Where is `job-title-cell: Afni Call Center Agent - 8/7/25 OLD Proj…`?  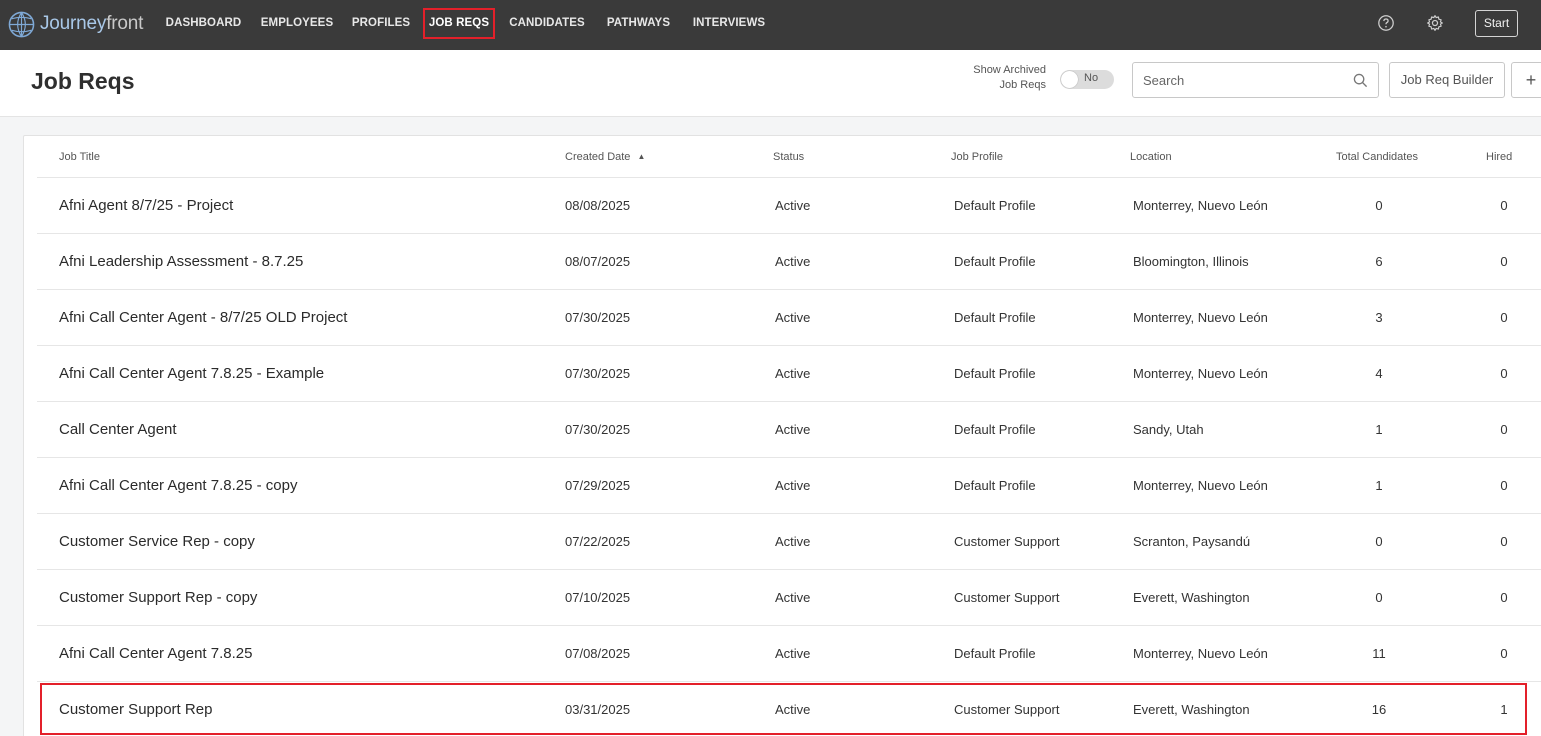 job-title-cell: Afni Call Center Agent - 8/7/25 OLD Proj… is located at coordinates (203, 317).